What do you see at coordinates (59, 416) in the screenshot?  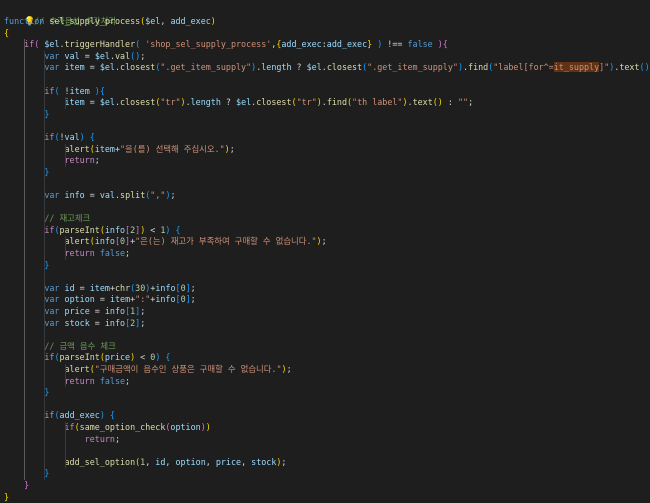 I see `code-line: if(add_exec) {` at bounding box center [59, 416].